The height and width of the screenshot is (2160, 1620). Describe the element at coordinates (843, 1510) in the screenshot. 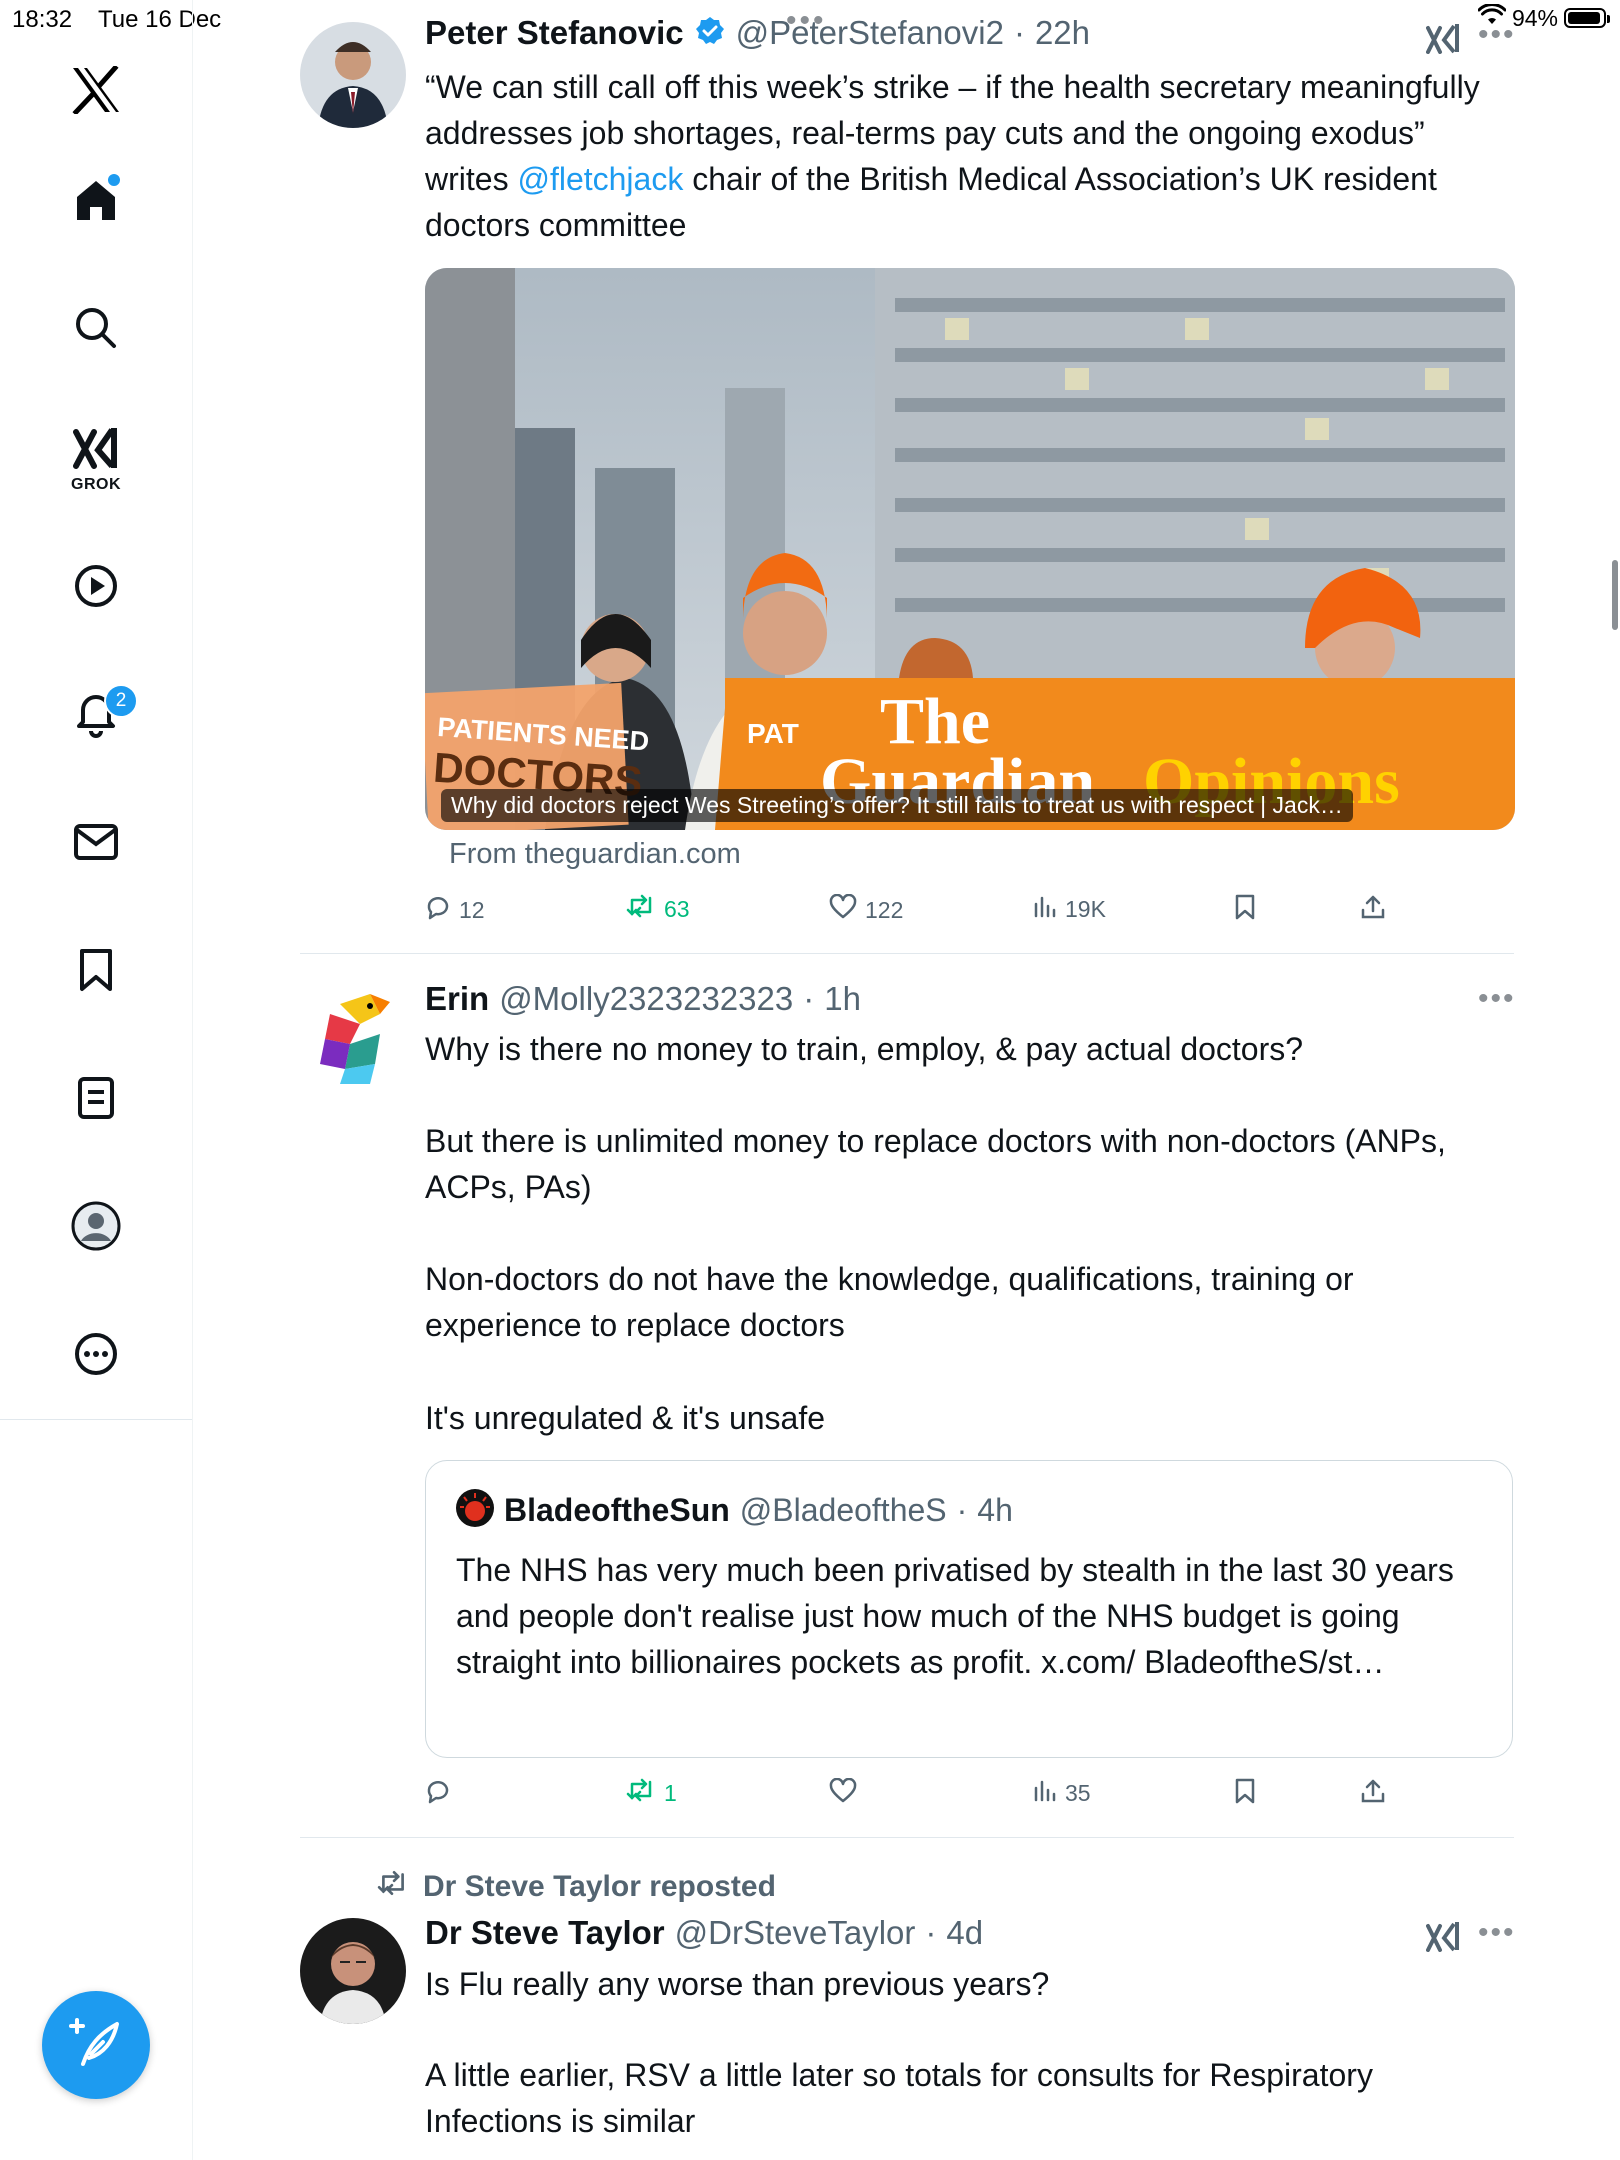

I see `quote-author-handle: @BladeoftheS` at that location.